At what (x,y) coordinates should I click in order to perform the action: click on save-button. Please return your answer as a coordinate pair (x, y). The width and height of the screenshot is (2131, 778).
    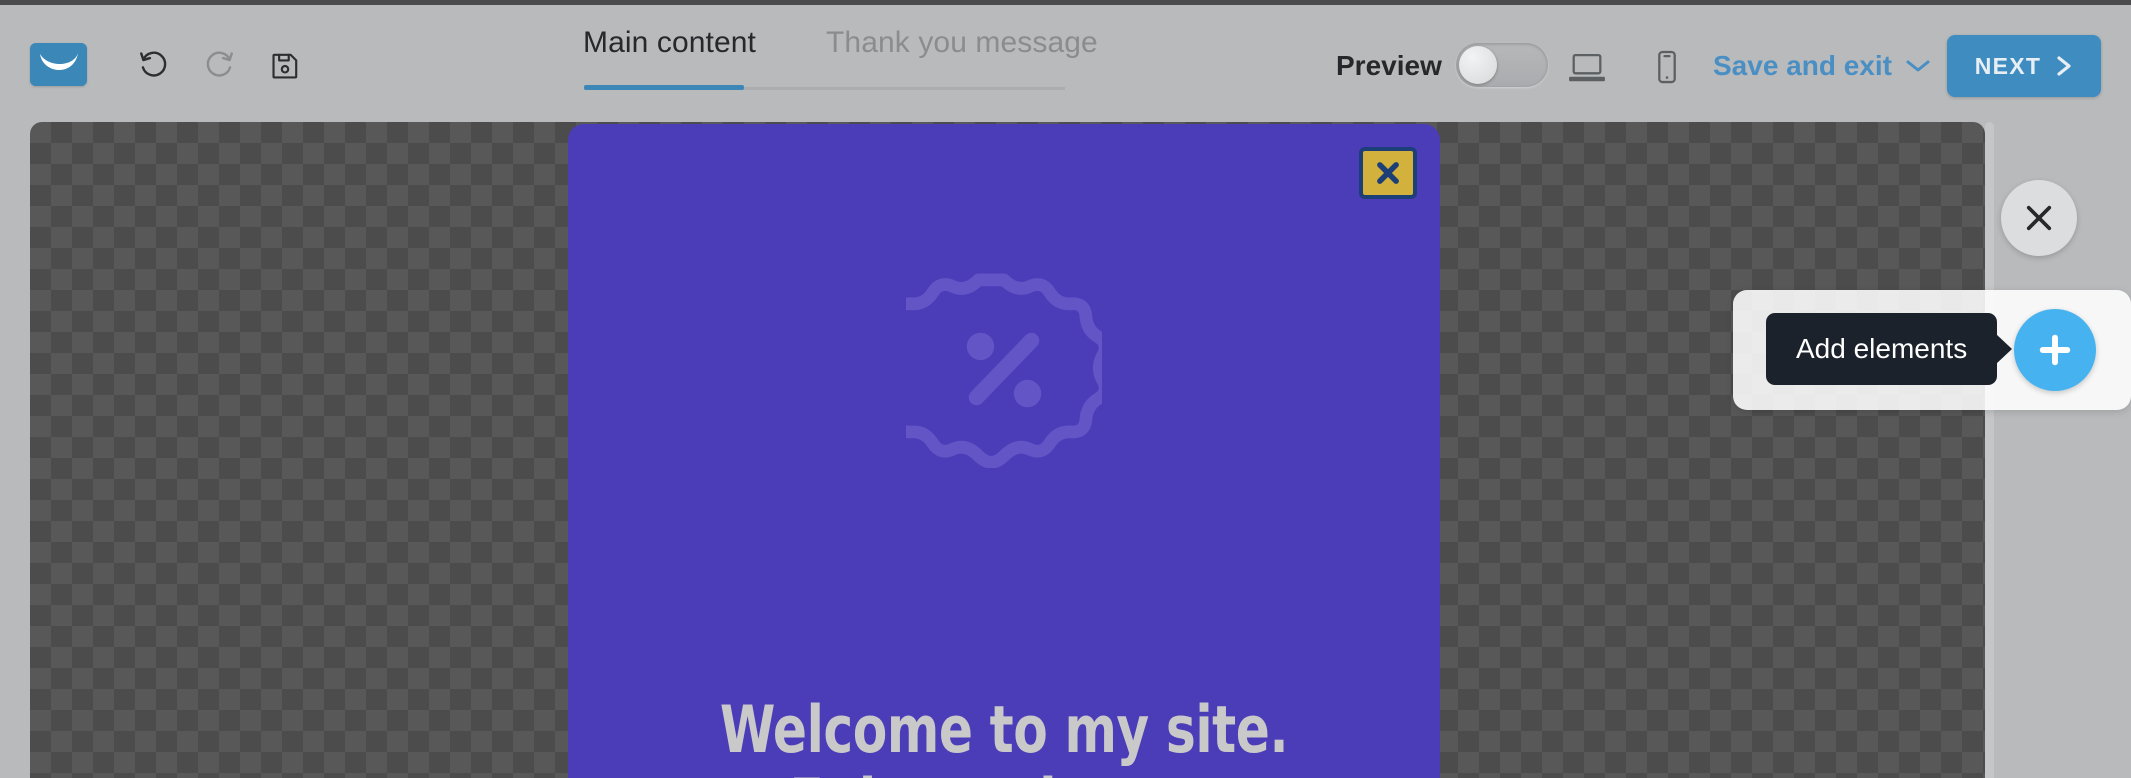
    Looking at the image, I should click on (285, 66).